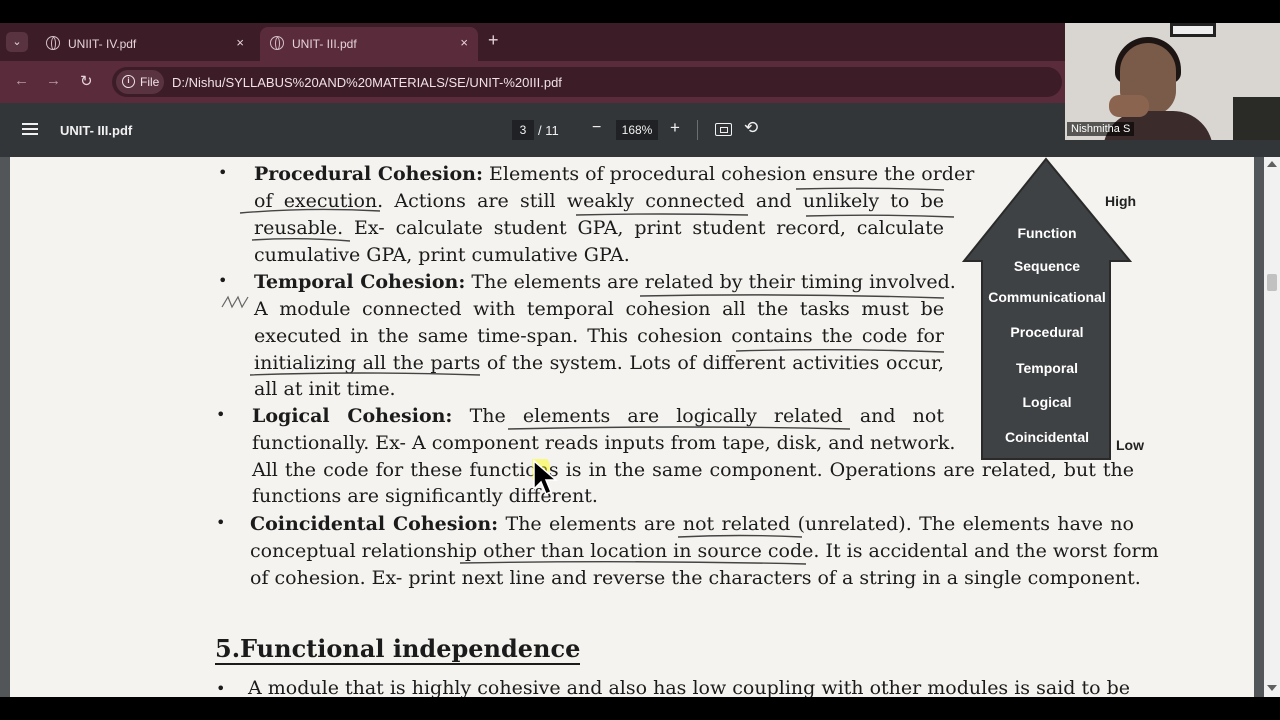  Describe the element at coordinates (1172, 81) in the screenshot. I see `webcam-video: Nishmitha S` at that location.